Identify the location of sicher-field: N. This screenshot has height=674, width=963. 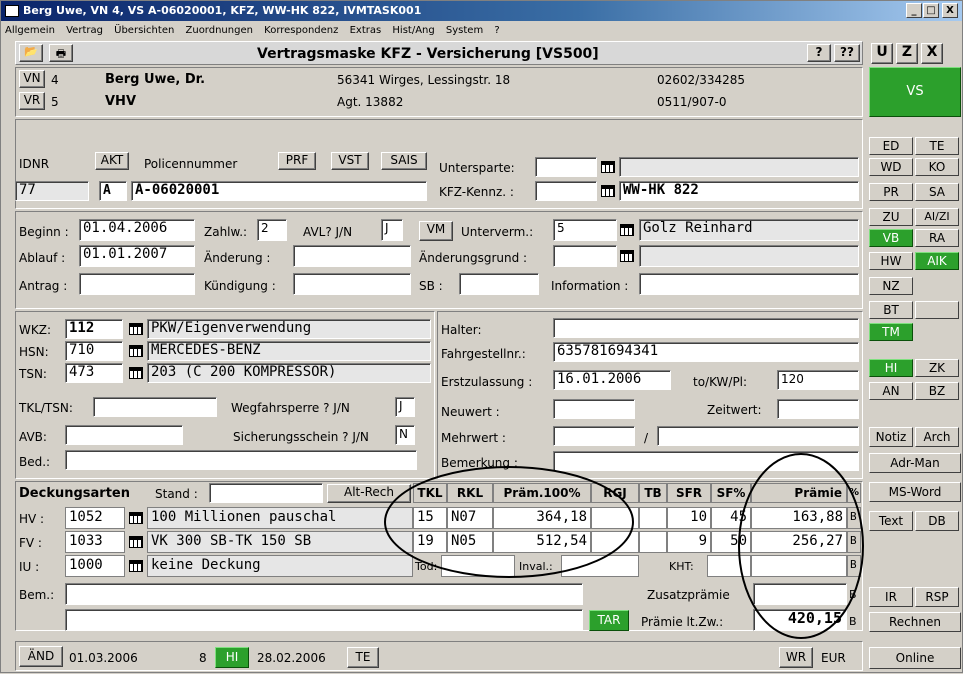
(405, 435).